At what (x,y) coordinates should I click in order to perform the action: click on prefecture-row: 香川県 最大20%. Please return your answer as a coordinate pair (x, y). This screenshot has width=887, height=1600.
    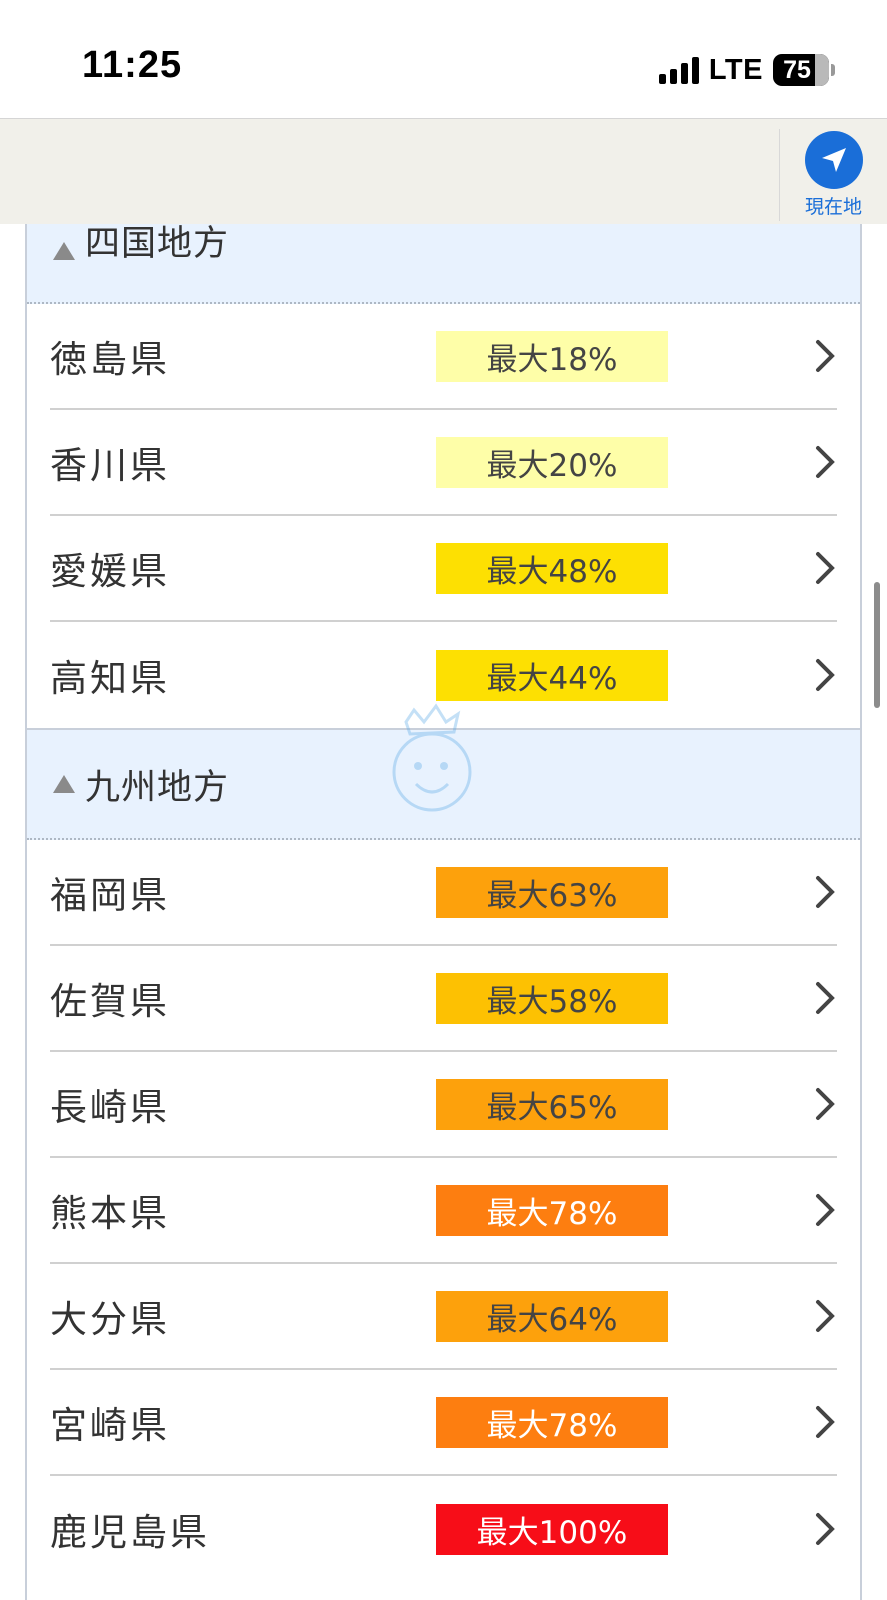
    Looking at the image, I should click on (443, 463).